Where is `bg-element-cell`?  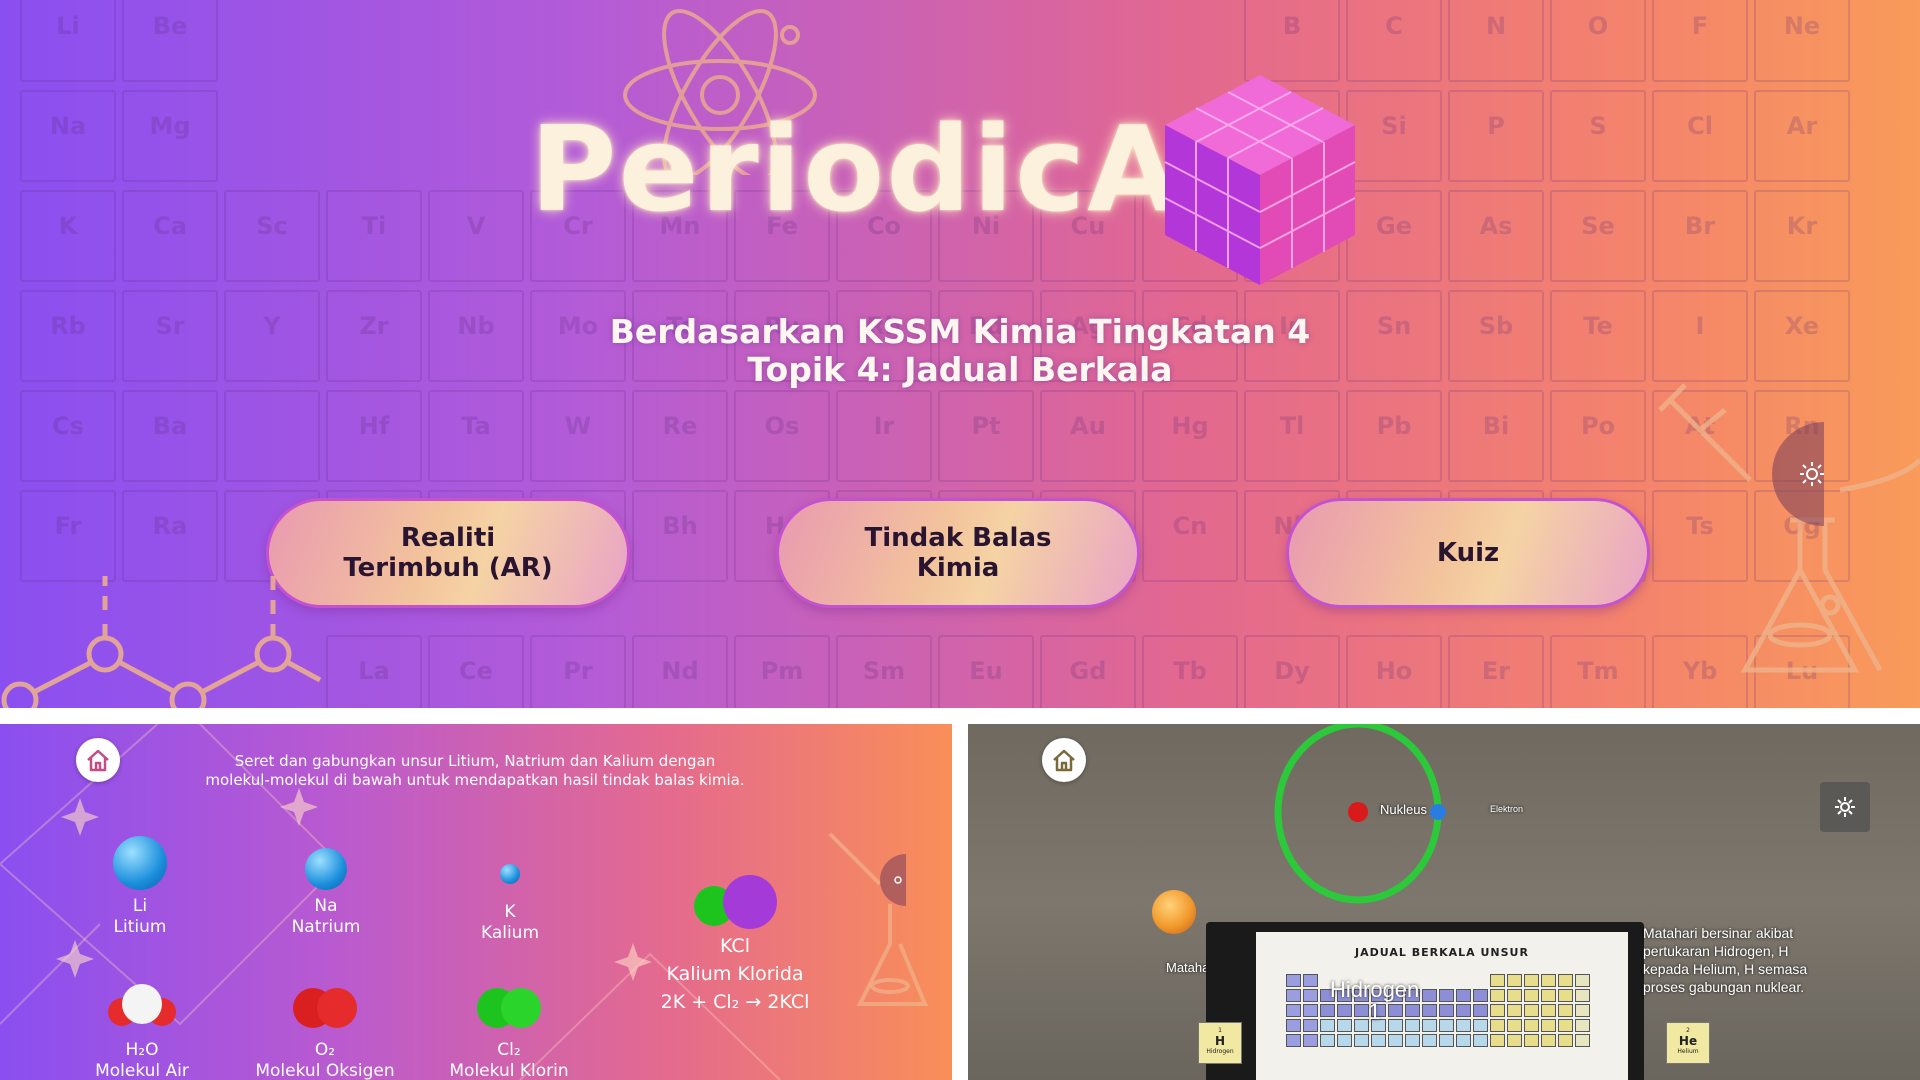
bg-element-cell is located at coordinates (272, 436).